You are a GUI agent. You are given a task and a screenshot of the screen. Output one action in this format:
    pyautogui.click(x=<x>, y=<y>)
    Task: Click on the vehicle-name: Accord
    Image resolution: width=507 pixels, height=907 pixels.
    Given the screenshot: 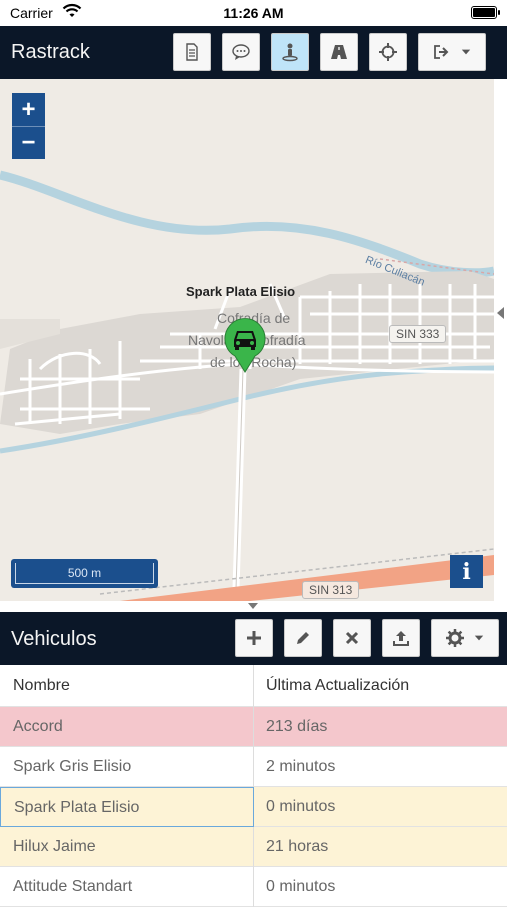 What is the action you would take?
    pyautogui.click(x=127, y=727)
    